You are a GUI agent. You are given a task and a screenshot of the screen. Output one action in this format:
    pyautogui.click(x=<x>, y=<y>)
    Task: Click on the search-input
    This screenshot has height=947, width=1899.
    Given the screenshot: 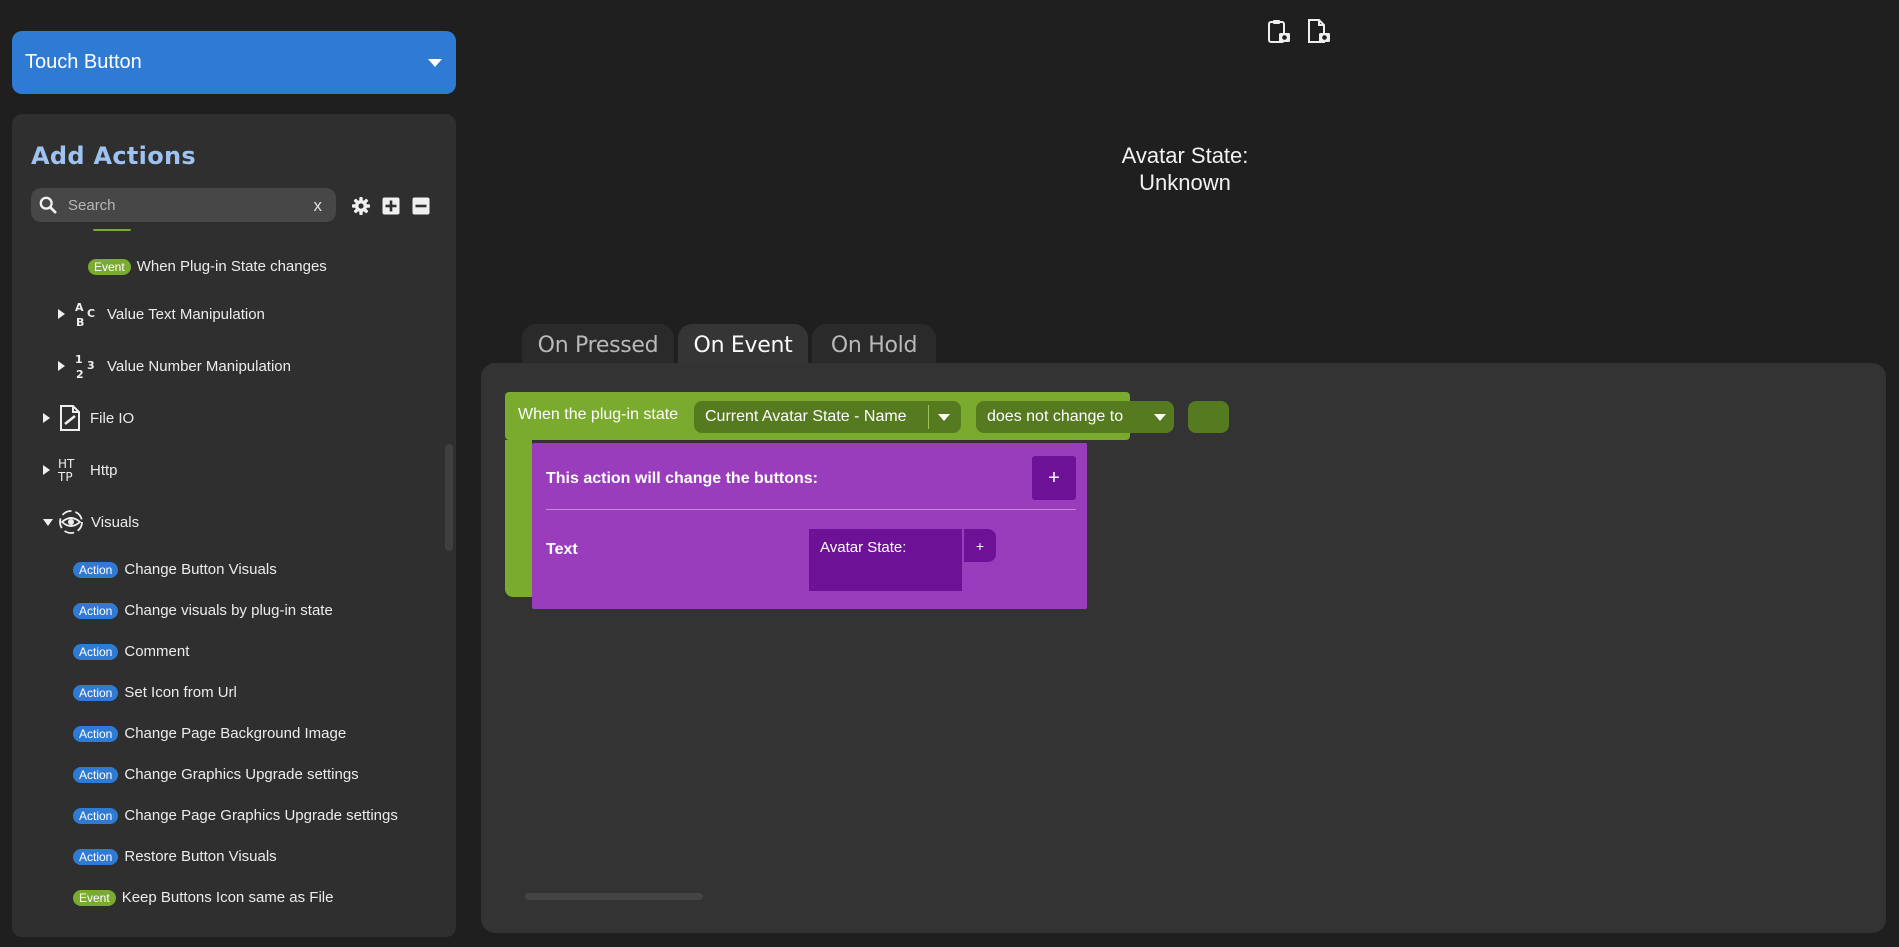 What is the action you would take?
    pyautogui.click(x=188, y=205)
    